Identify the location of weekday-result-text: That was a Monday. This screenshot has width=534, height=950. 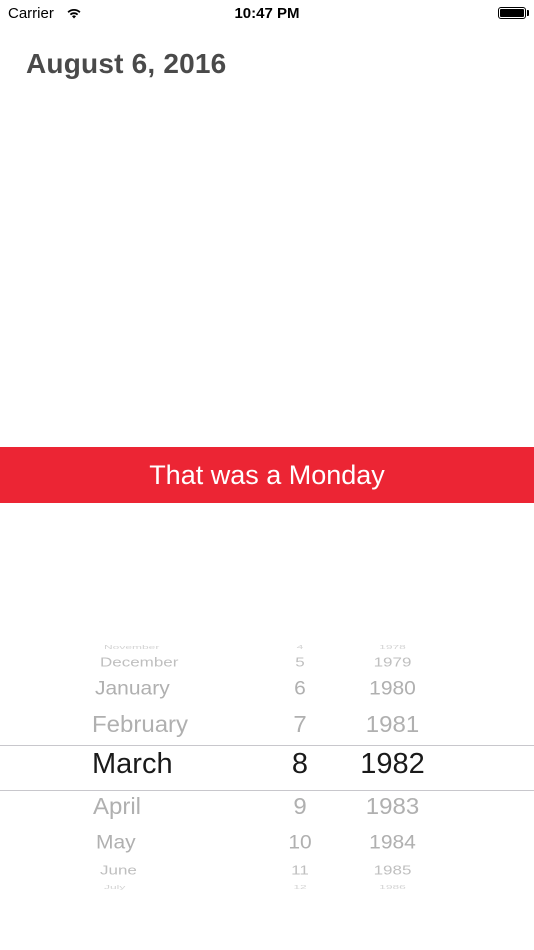
(267, 474).